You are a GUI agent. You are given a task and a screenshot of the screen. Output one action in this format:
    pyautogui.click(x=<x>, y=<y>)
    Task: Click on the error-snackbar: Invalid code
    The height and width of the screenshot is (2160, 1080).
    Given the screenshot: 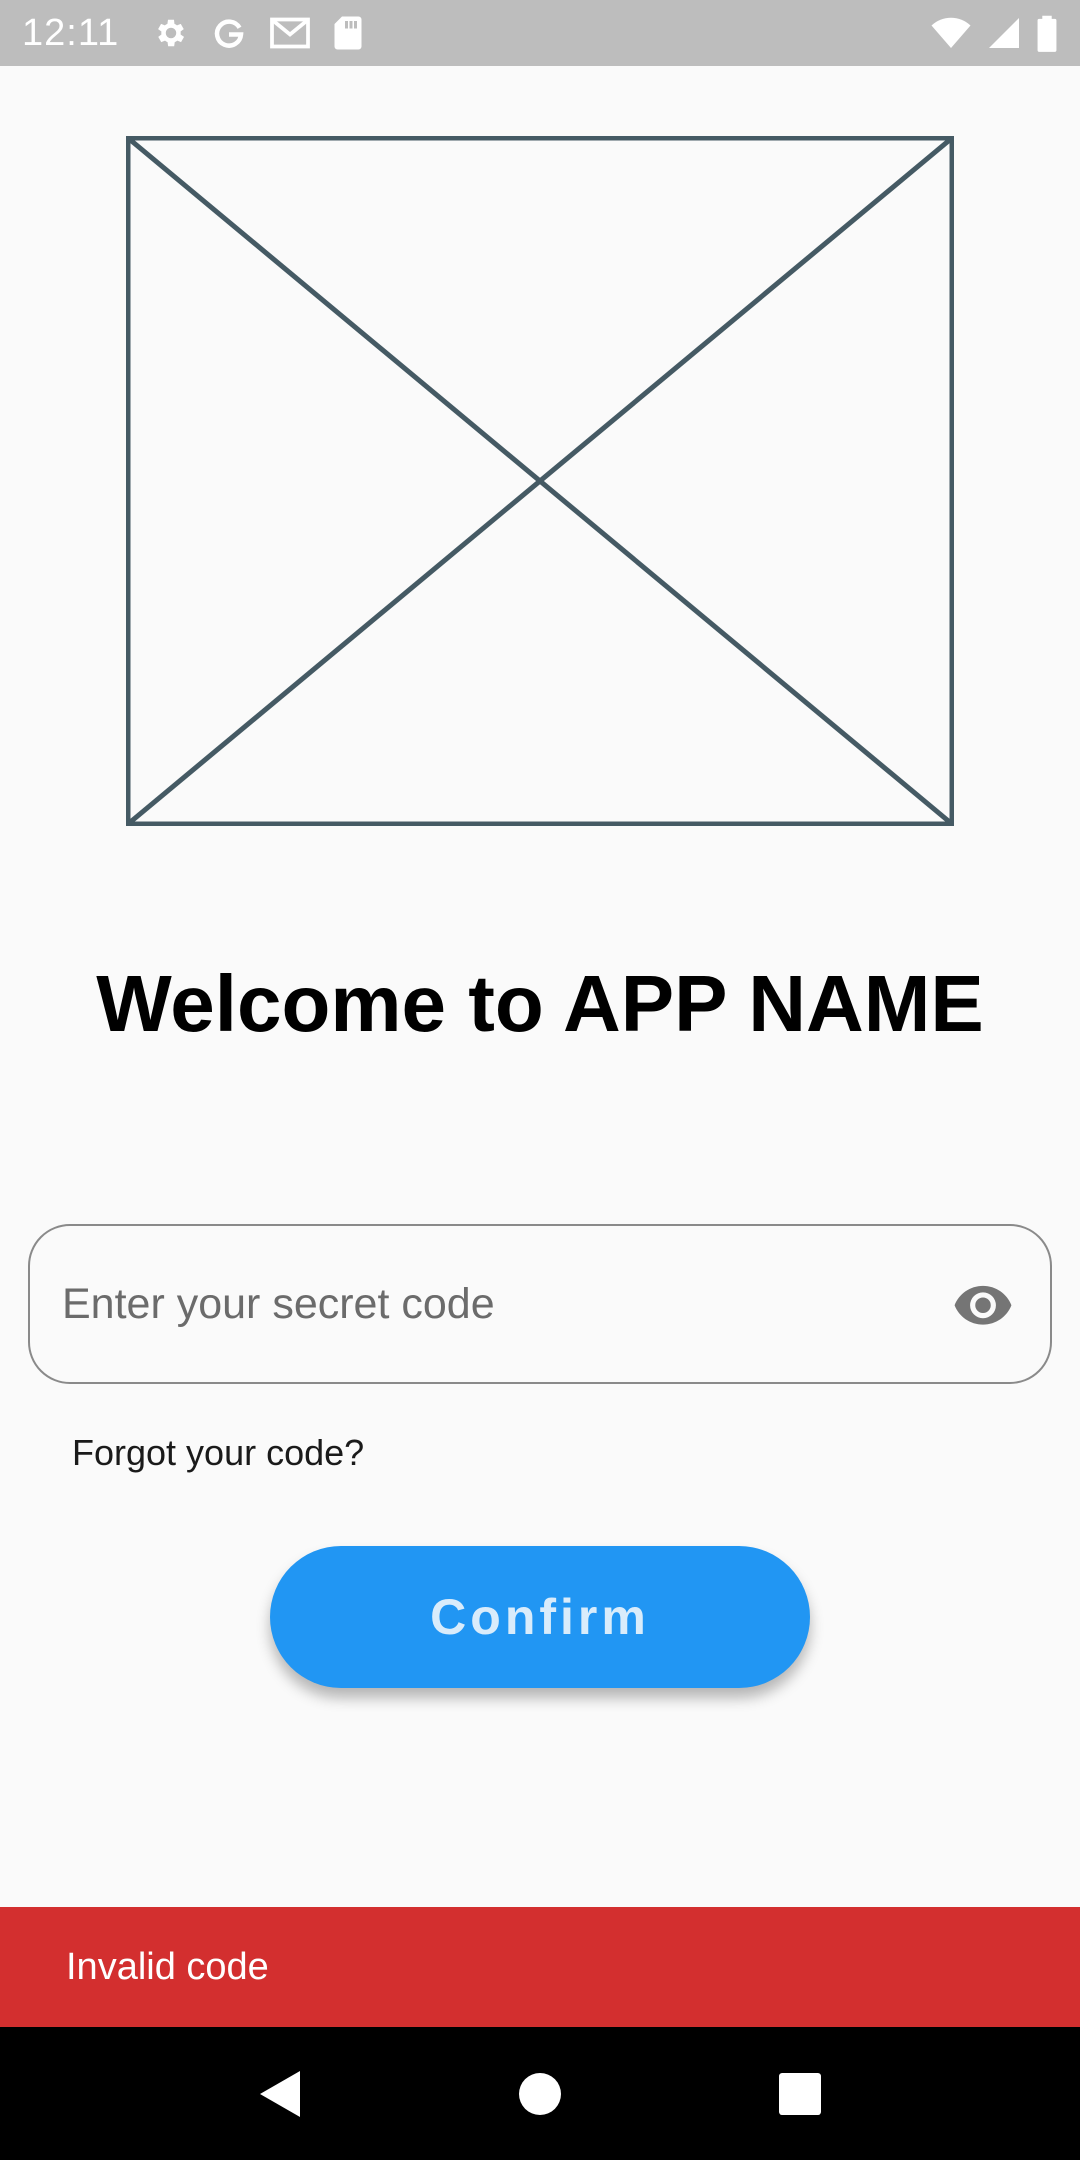 What is the action you would take?
    pyautogui.click(x=540, y=1967)
    